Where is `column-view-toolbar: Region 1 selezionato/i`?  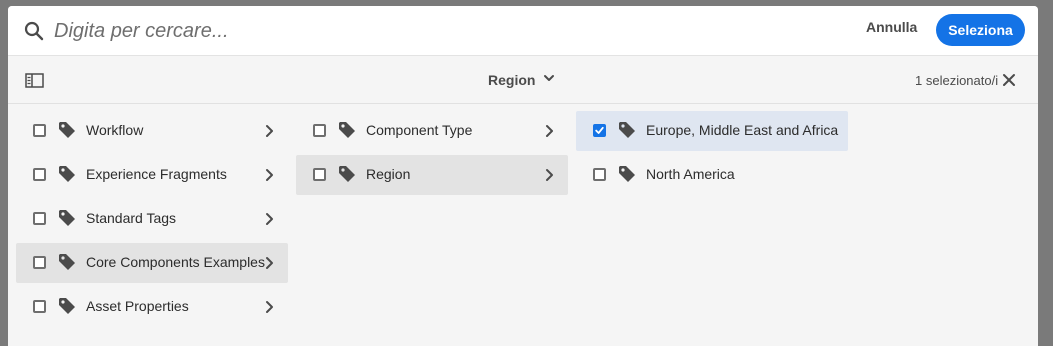
column-view-toolbar: Region 1 selezionato/i is located at coordinates (523, 80).